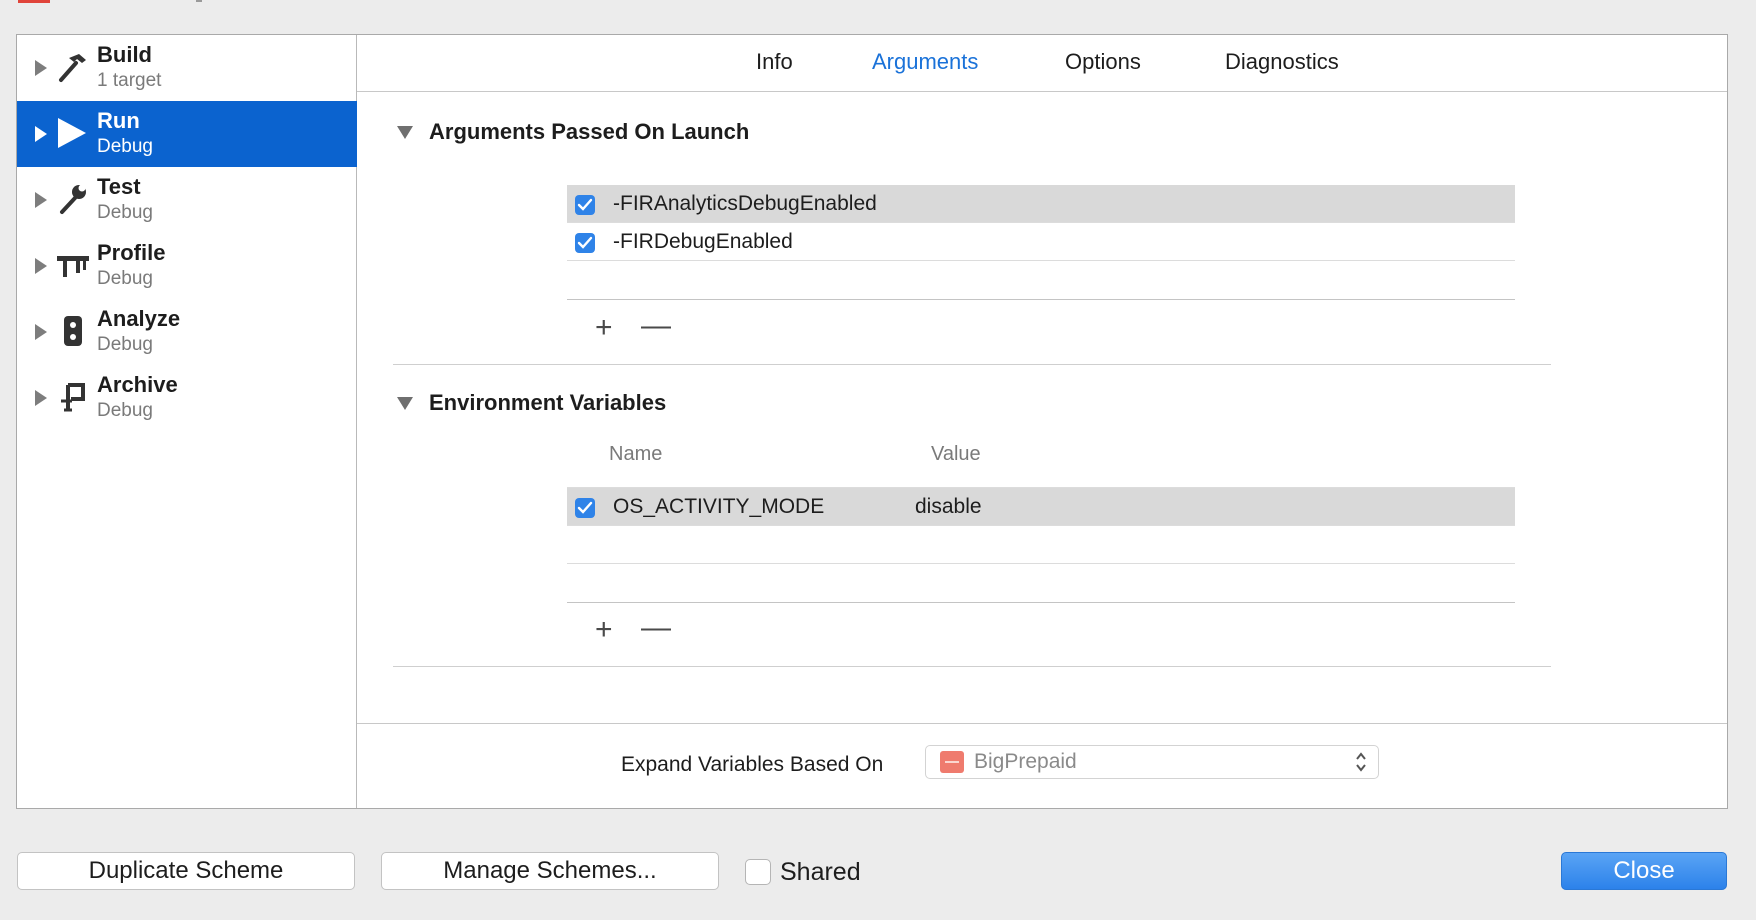 The height and width of the screenshot is (920, 1756). Describe the element at coordinates (774, 62) in the screenshot. I see `tab-info: Info` at that location.